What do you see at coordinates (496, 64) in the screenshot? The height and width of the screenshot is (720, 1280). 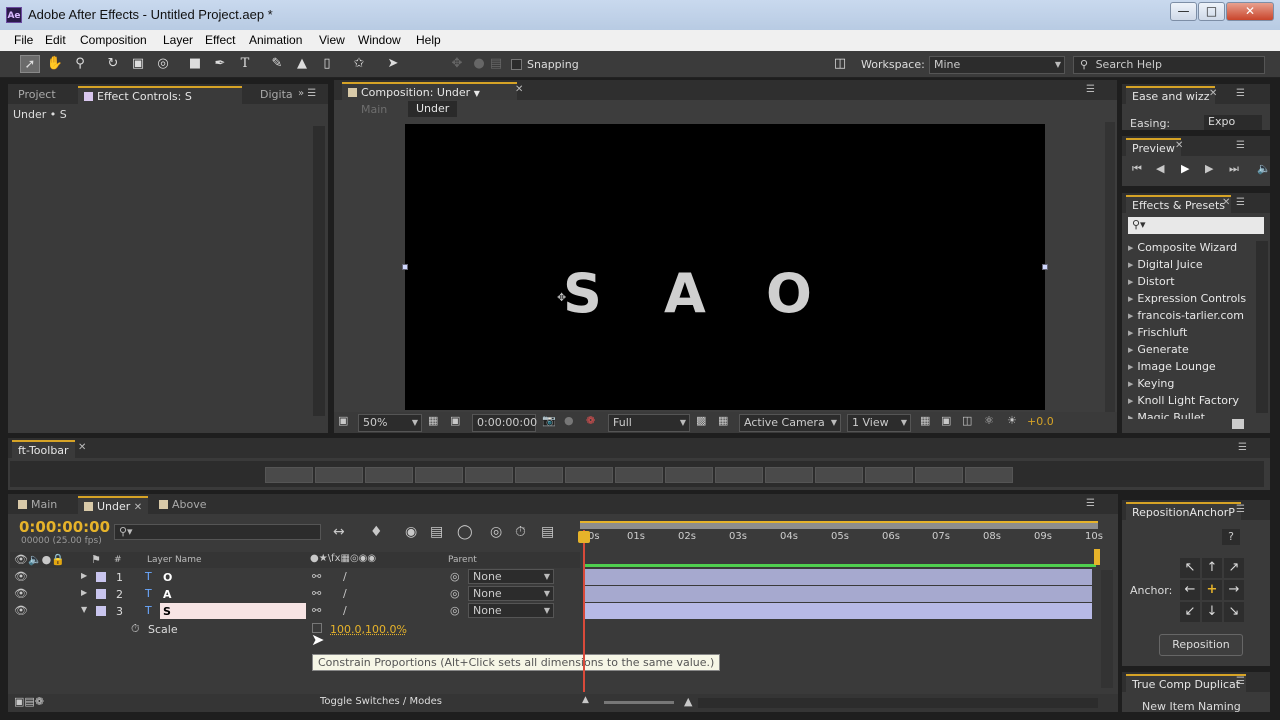 I see `axis-mode-icon: ▤` at bounding box center [496, 64].